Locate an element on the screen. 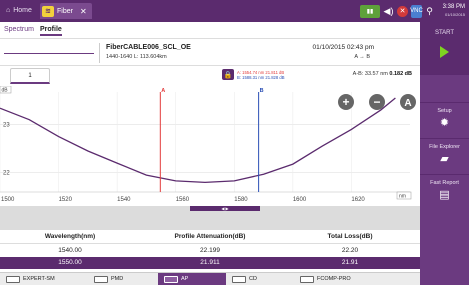  fast-report-button: Fast Report ▤ is located at coordinates (444, 192).